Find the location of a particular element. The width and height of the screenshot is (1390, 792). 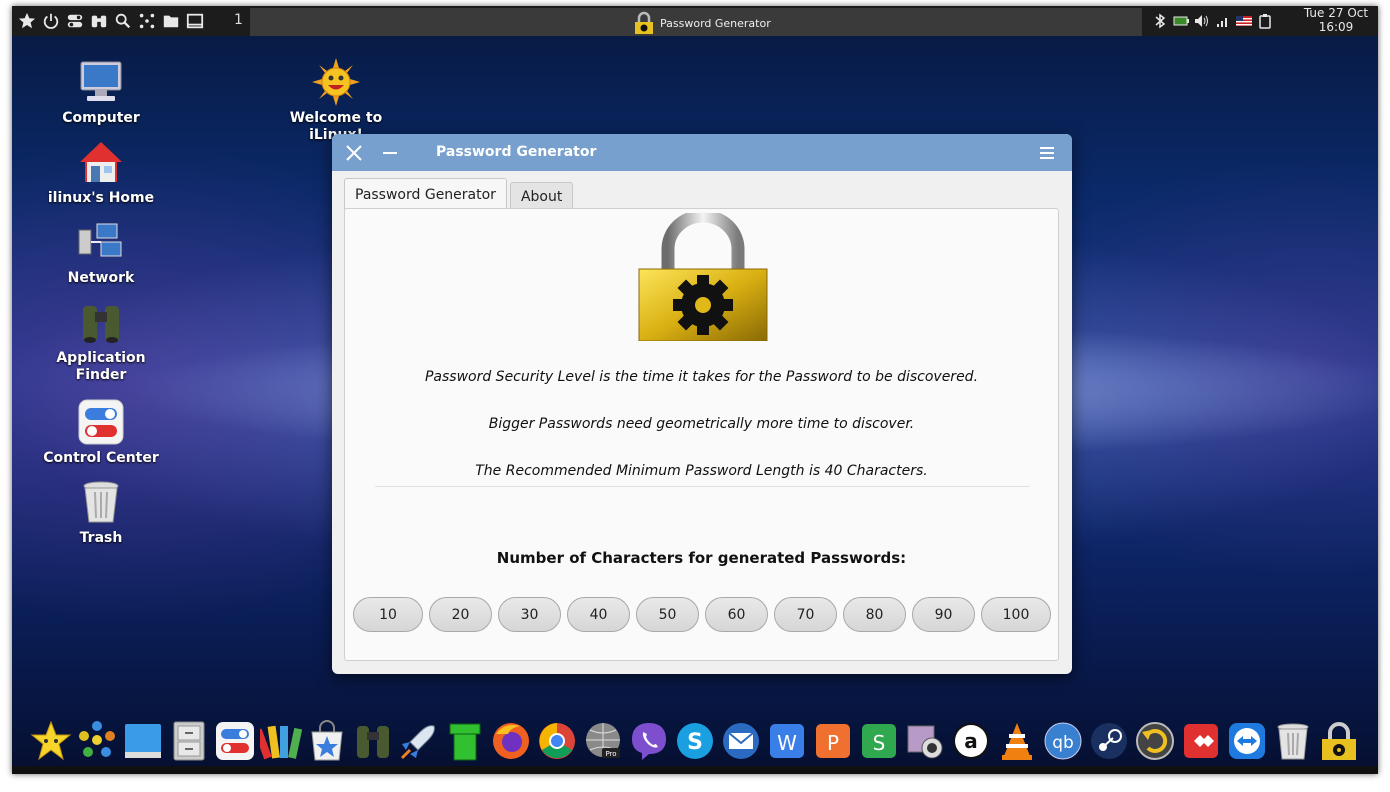

presentation-icon: P is located at coordinates (833, 741).